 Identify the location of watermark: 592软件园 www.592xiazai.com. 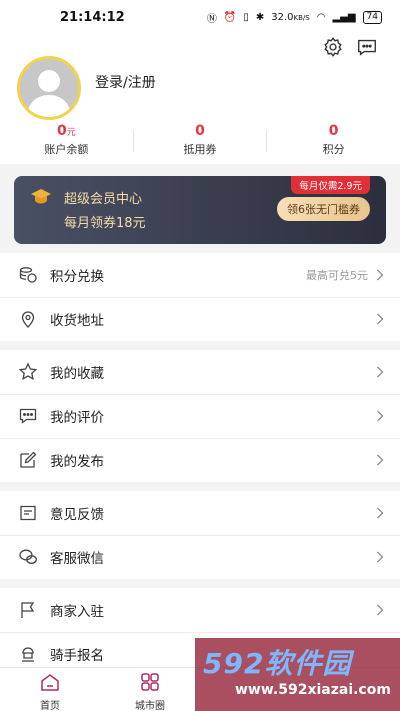
(297, 674).